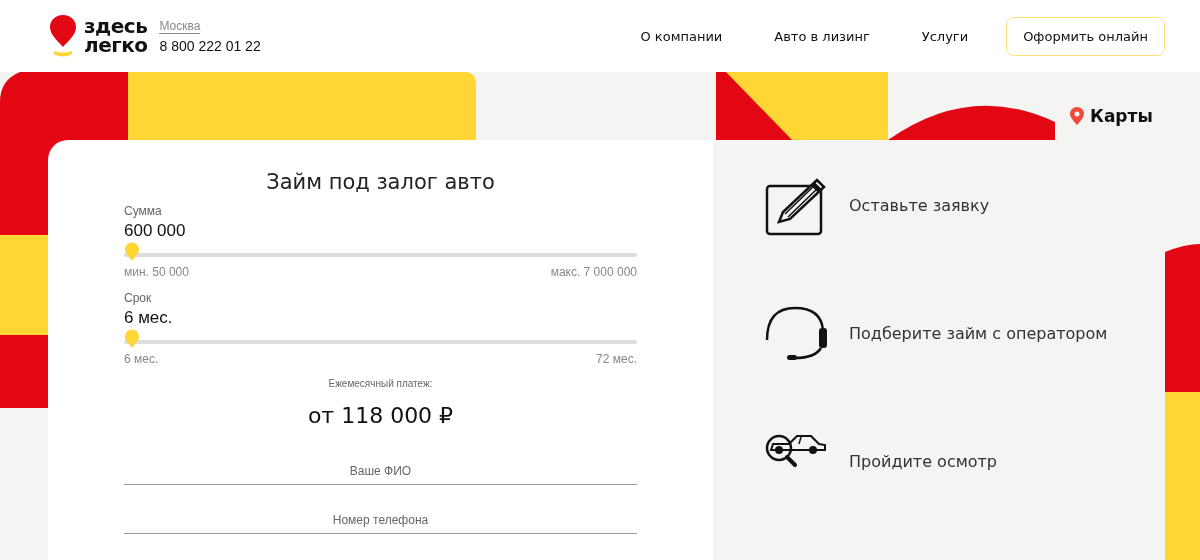  What do you see at coordinates (978, 333) in the screenshot?
I see `step-text: Подберите займ с оператором` at bounding box center [978, 333].